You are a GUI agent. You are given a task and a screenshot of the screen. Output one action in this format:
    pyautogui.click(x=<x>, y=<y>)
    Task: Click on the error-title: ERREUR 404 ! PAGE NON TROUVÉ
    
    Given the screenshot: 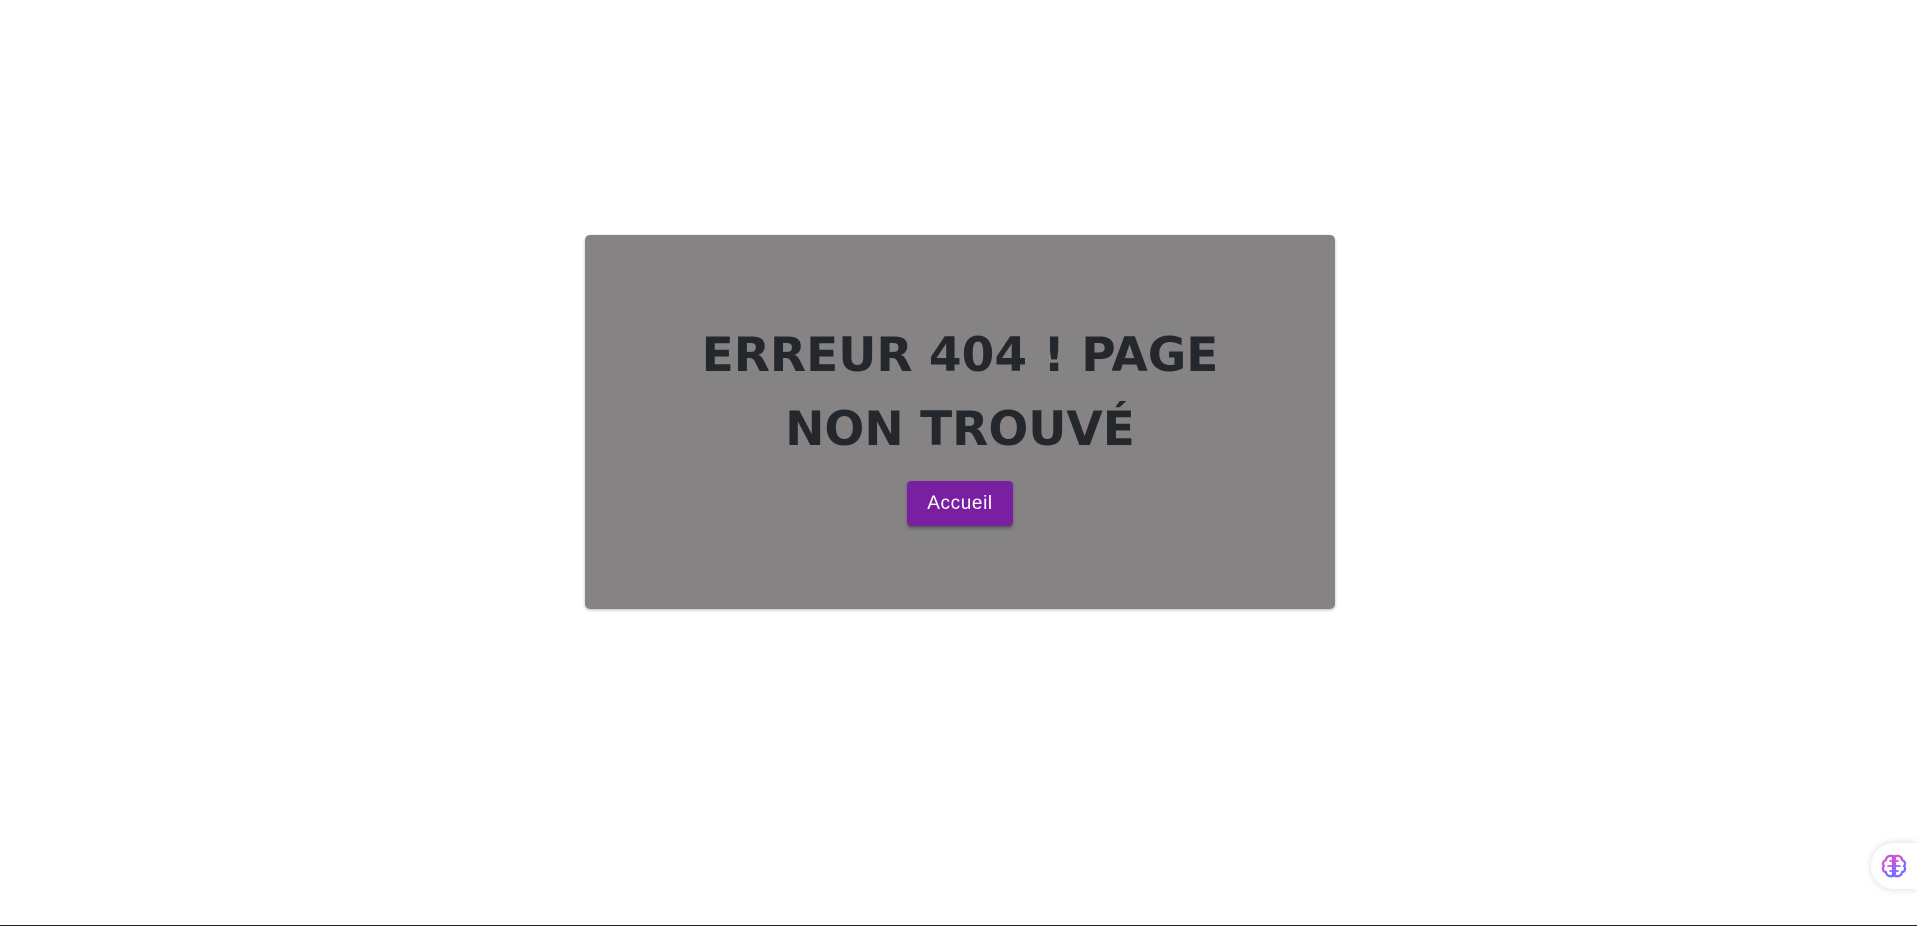 What is the action you would take?
    pyautogui.click(x=960, y=392)
    